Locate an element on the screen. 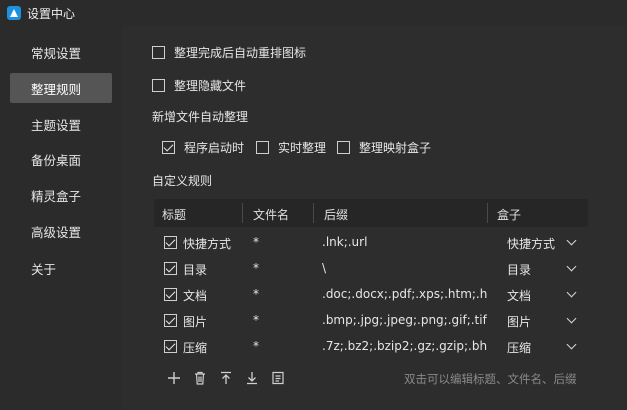  rule-suffix: .lnk;.url is located at coordinates (345, 242).